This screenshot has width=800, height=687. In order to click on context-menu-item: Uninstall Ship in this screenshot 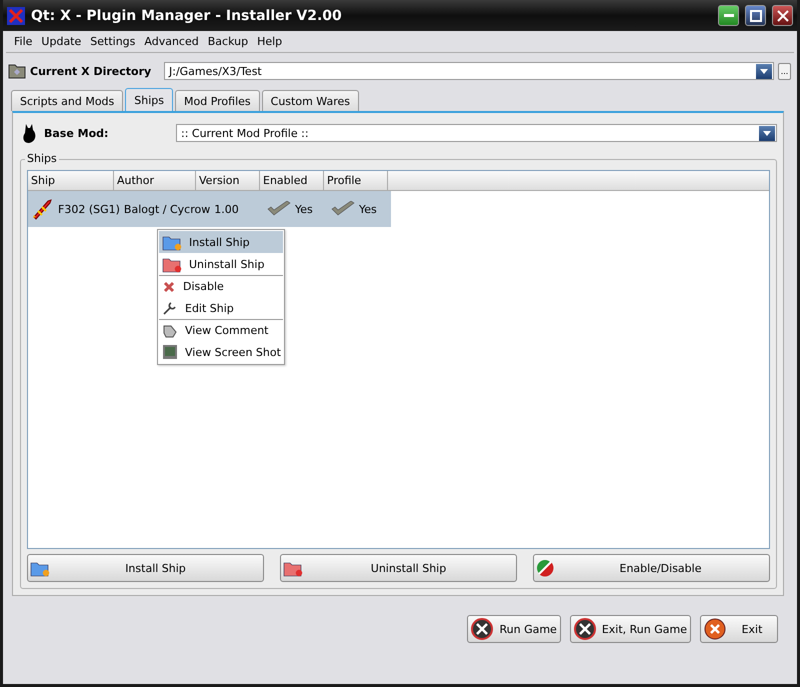, I will do `click(221, 264)`.